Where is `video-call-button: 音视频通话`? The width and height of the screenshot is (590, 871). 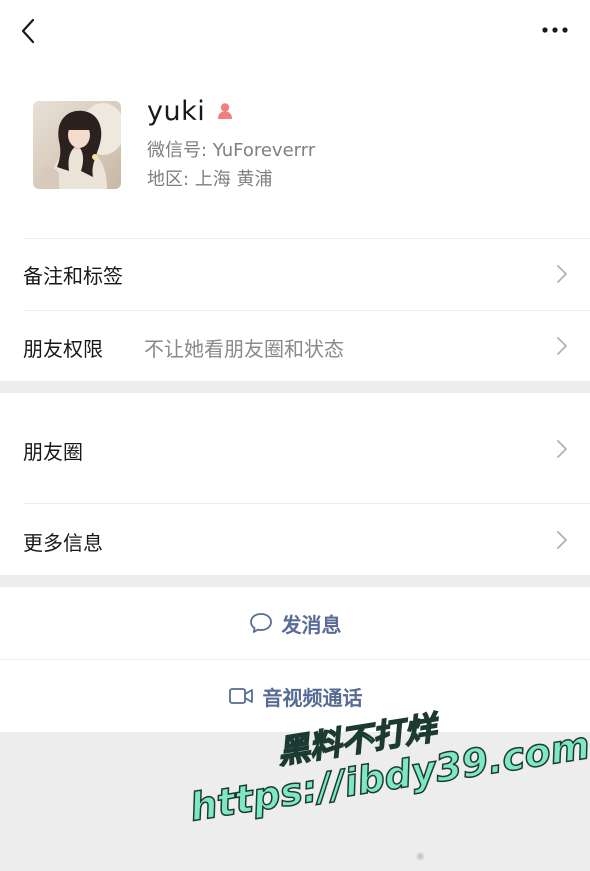
video-call-button: 音视频通话 is located at coordinates (295, 696).